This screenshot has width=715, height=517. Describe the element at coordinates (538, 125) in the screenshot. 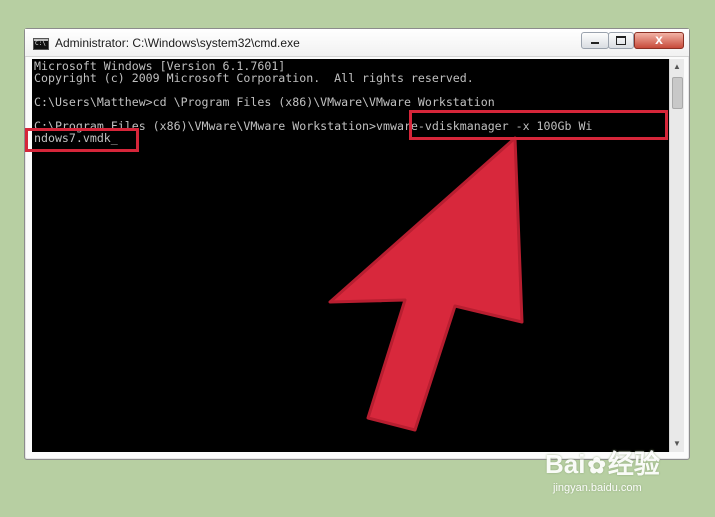

I see `command-highlight-box` at that location.